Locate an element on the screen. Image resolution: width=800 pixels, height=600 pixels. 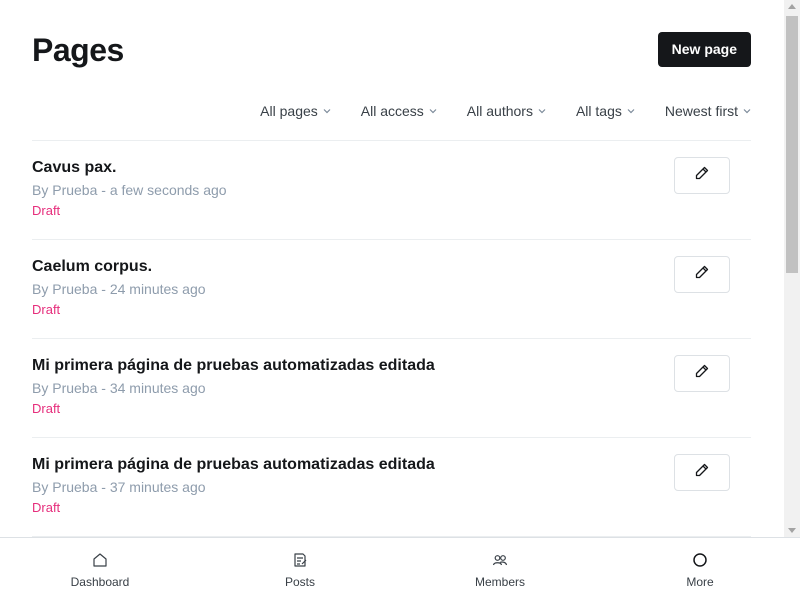
nav-label: Dashboard is located at coordinates (100, 582).